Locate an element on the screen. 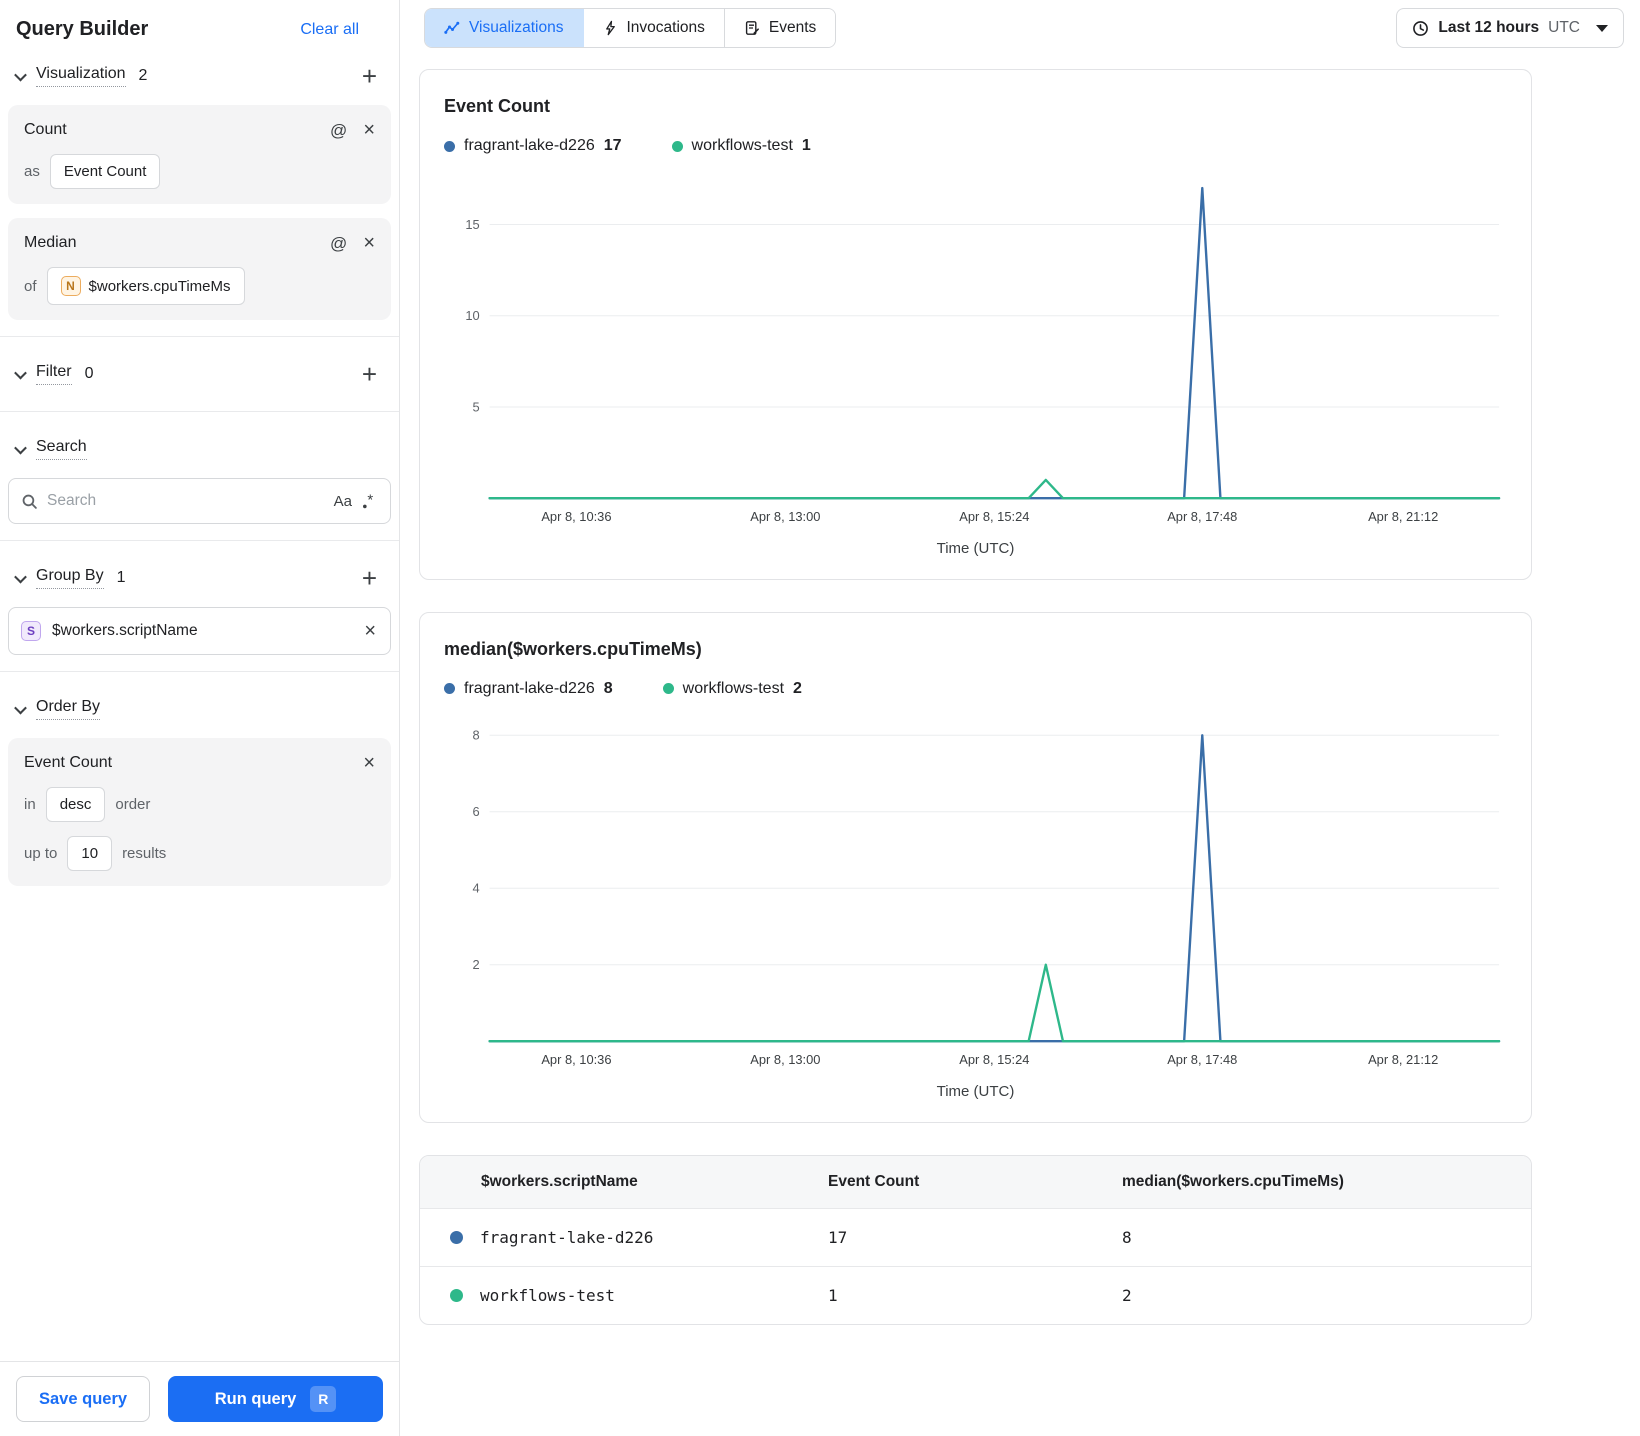 This screenshot has width=1640, height=1436. search-box: Aa * is located at coordinates (199, 501).